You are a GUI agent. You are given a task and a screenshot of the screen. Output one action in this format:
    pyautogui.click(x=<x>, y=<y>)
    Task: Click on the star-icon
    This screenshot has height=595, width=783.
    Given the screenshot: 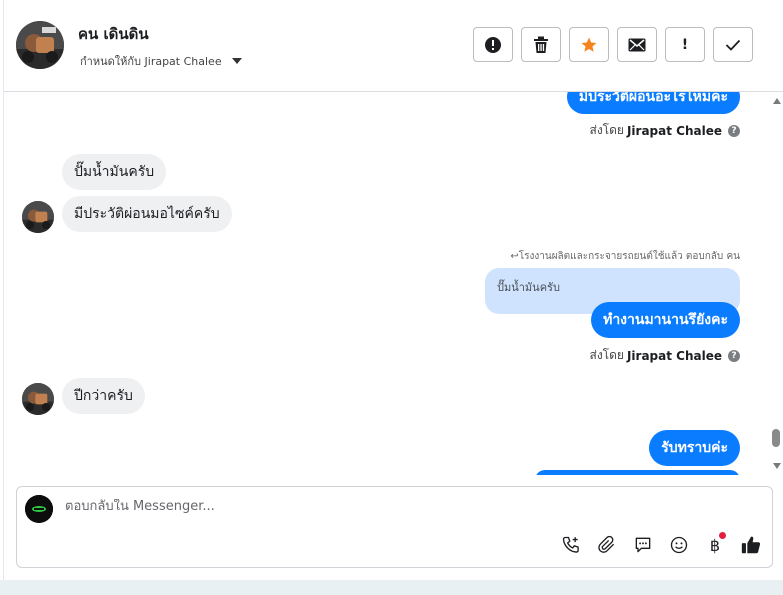 What is the action you would take?
    pyautogui.click(x=589, y=44)
    